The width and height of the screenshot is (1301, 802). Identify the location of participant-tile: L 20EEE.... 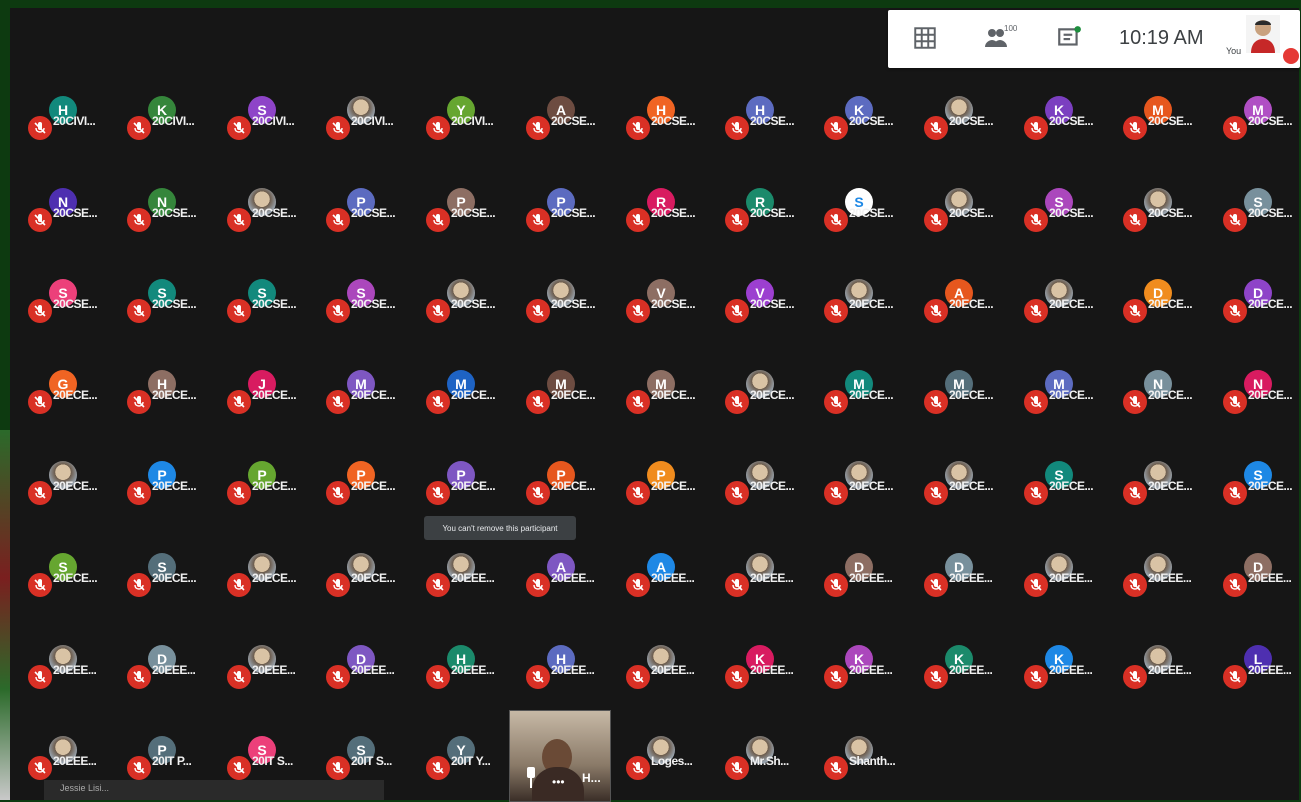
(1258, 677).